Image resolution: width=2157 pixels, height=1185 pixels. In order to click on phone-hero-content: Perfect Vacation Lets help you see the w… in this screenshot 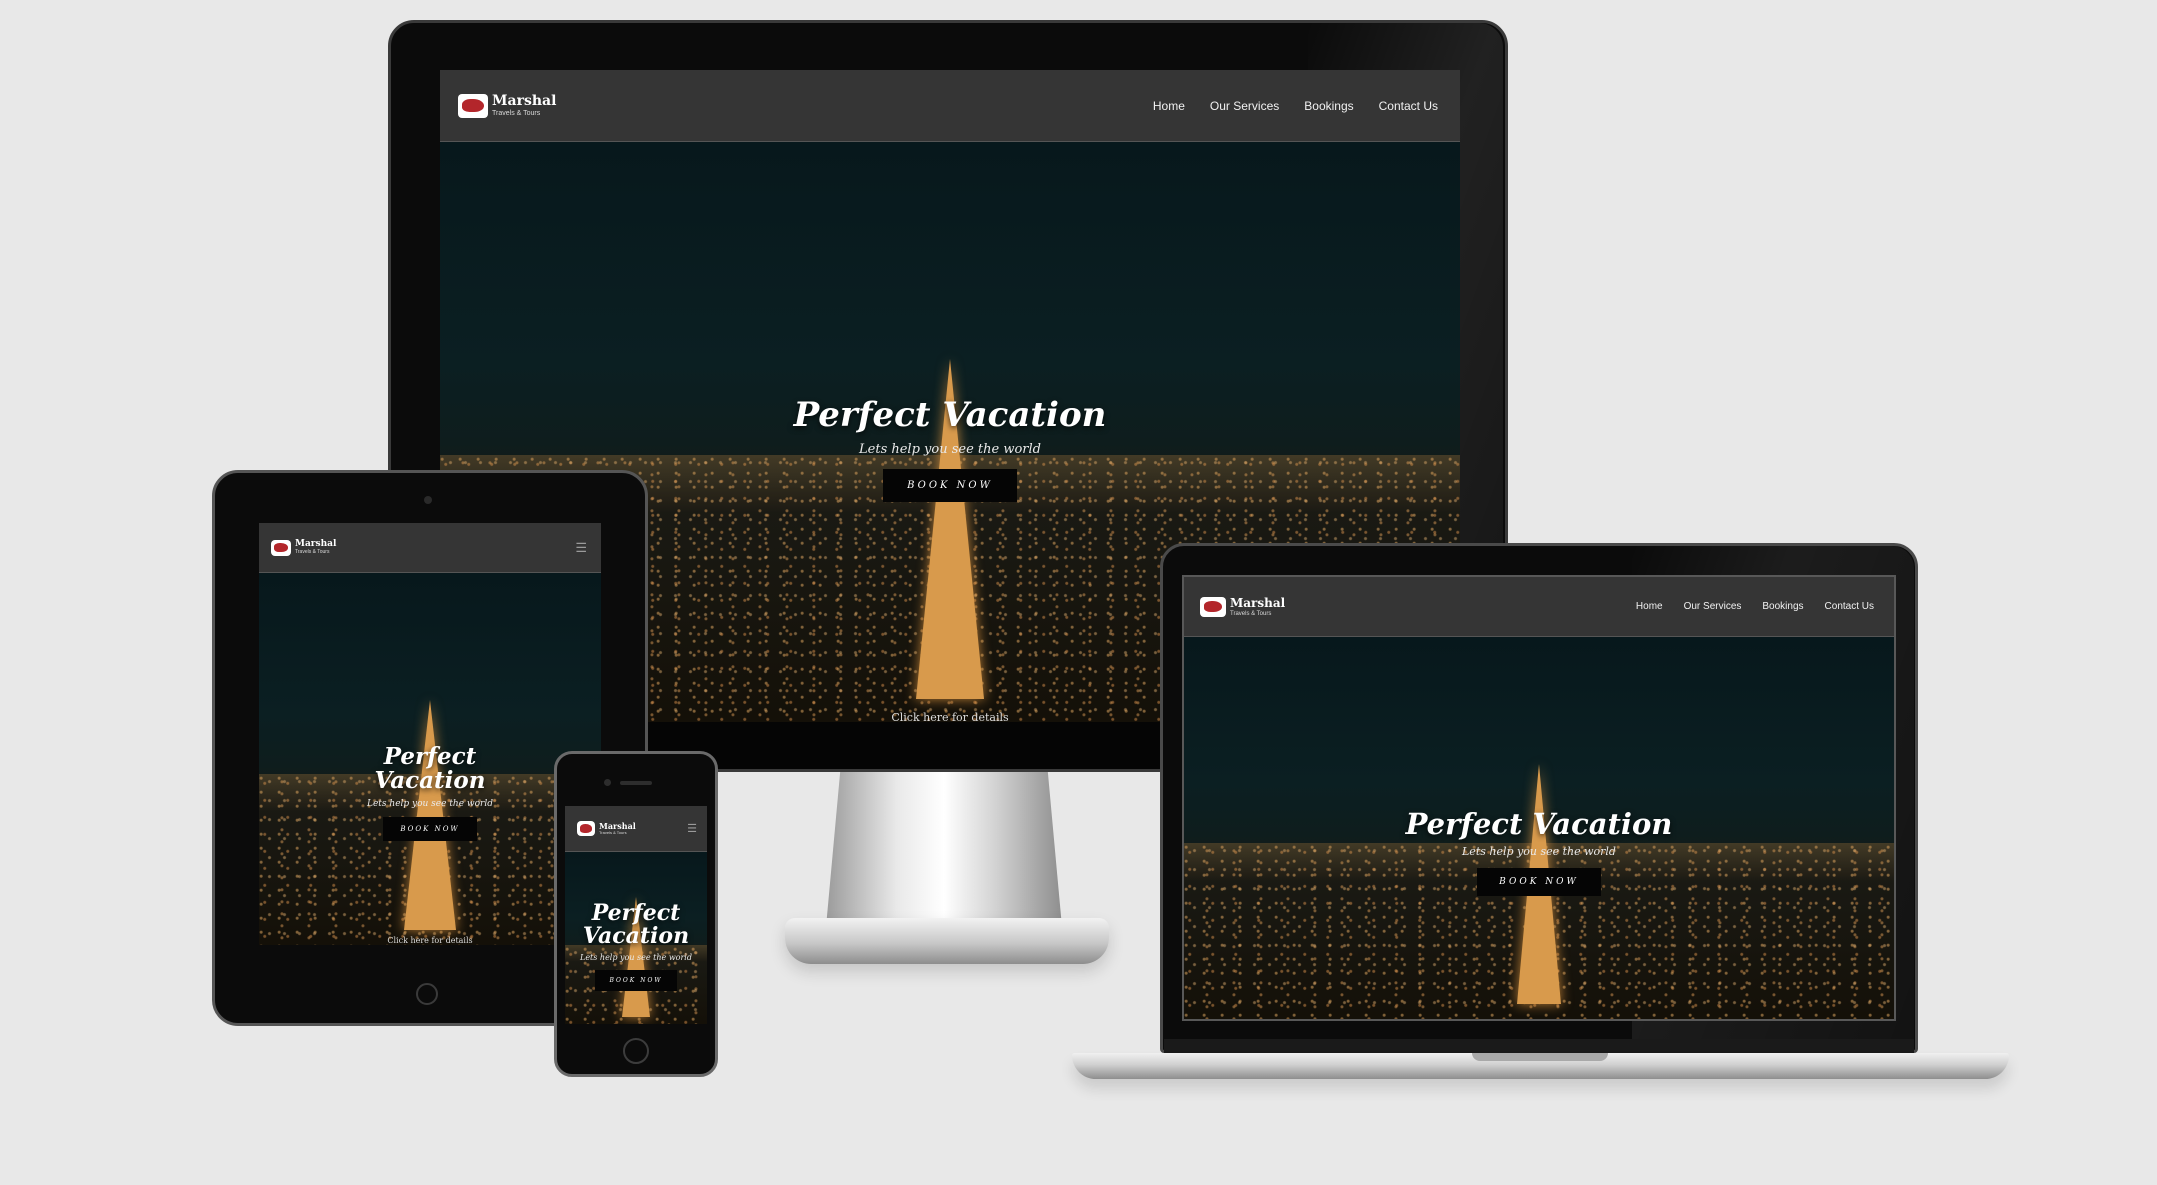, I will do `click(636, 946)`.